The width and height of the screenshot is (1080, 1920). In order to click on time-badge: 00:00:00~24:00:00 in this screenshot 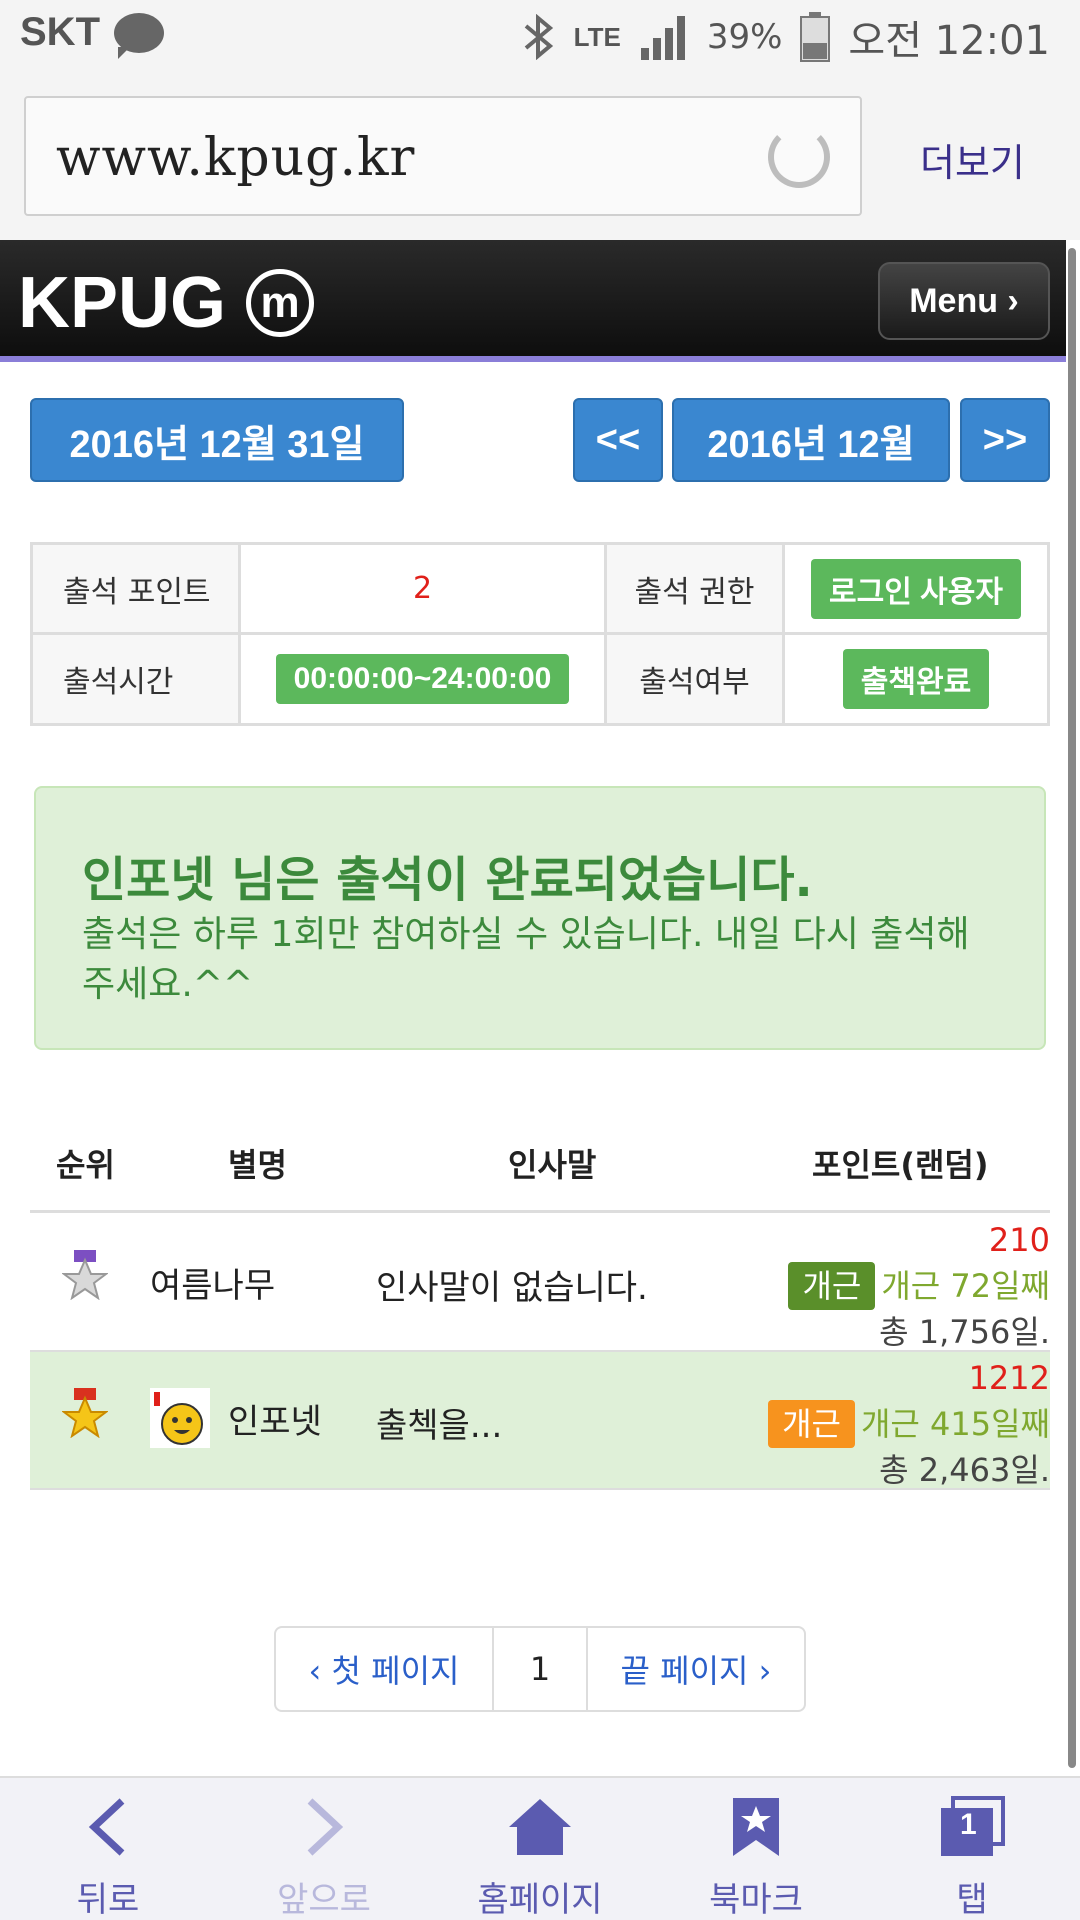, I will do `click(422, 679)`.